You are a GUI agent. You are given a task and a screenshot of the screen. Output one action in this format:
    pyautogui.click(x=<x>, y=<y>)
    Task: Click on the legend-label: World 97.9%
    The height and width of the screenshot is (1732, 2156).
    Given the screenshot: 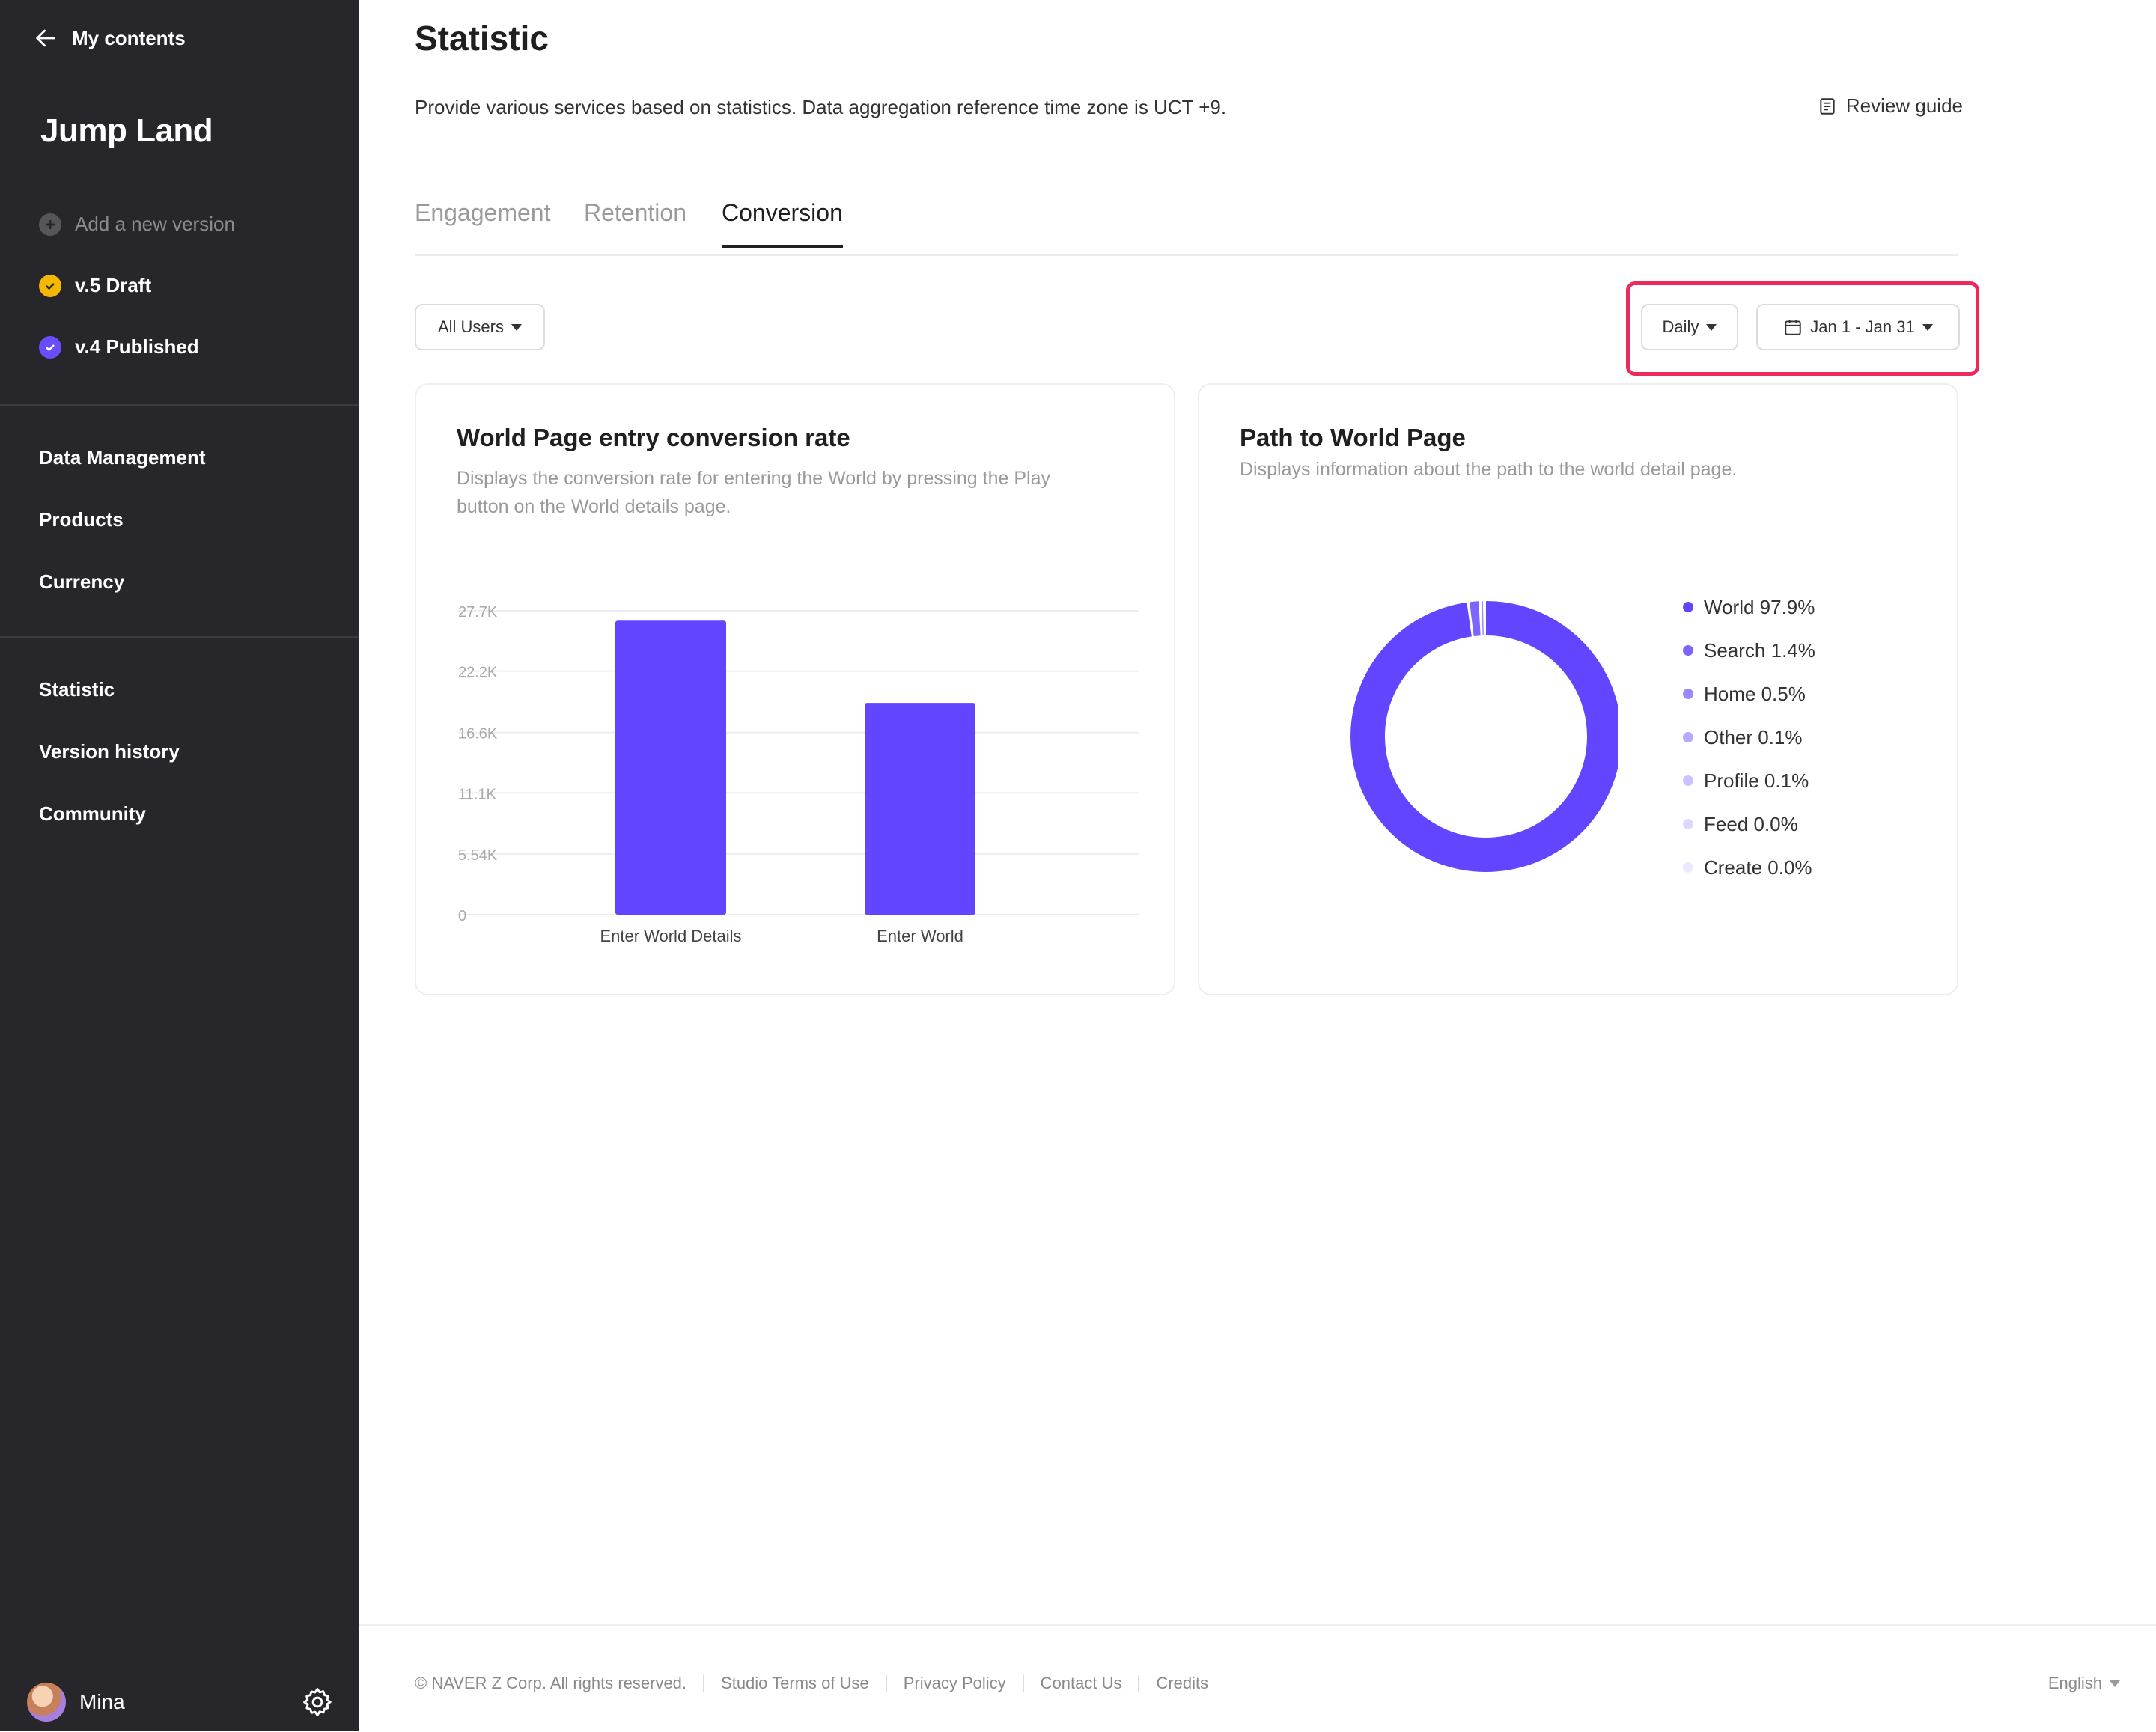 What is the action you would take?
    pyautogui.click(x=1759, y=607)
    